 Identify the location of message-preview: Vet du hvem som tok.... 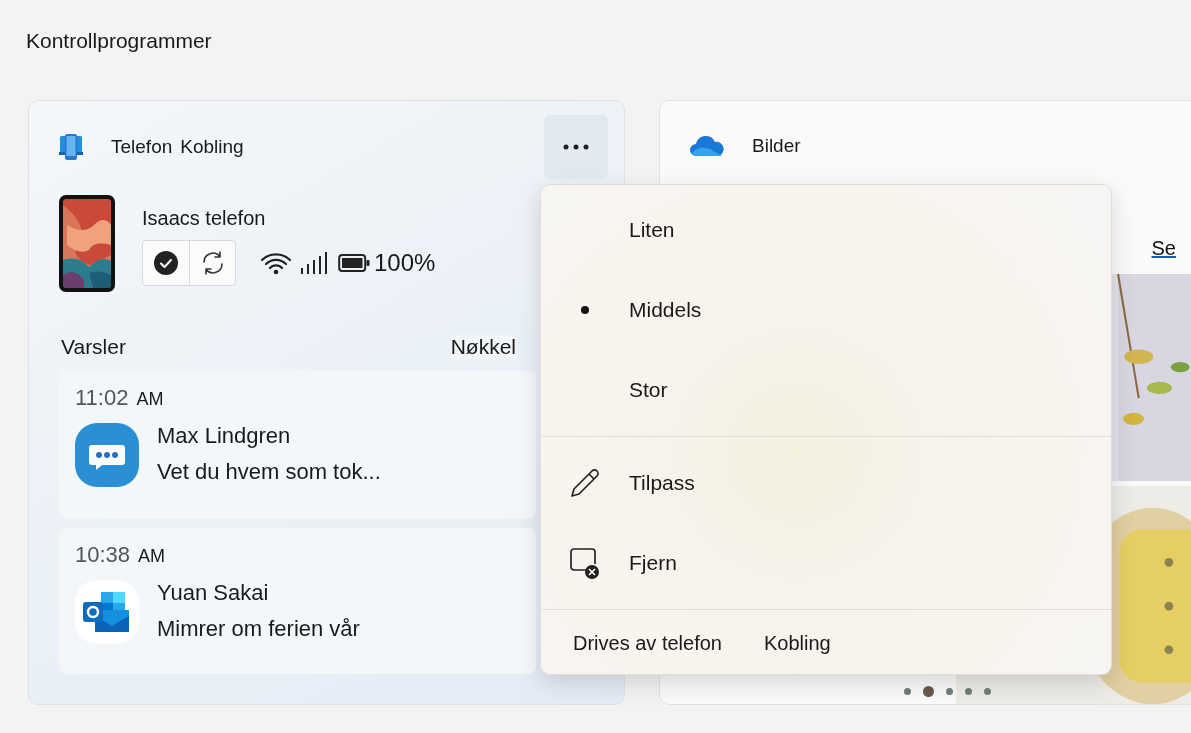
(269, 472).